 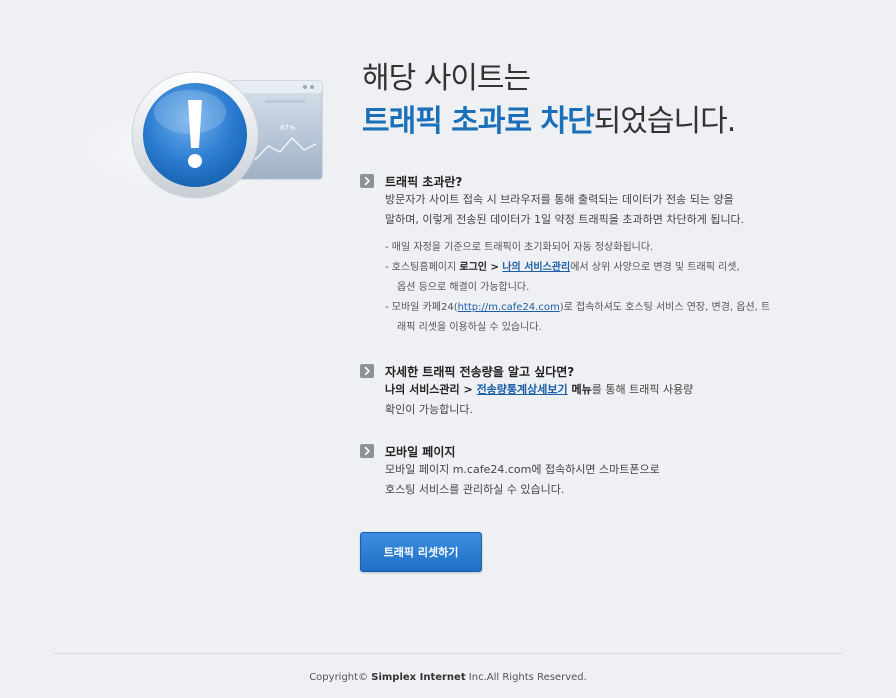 I want to click on traffic-stats-link: 전송량통계상세보기, so click(x=522, y=389).